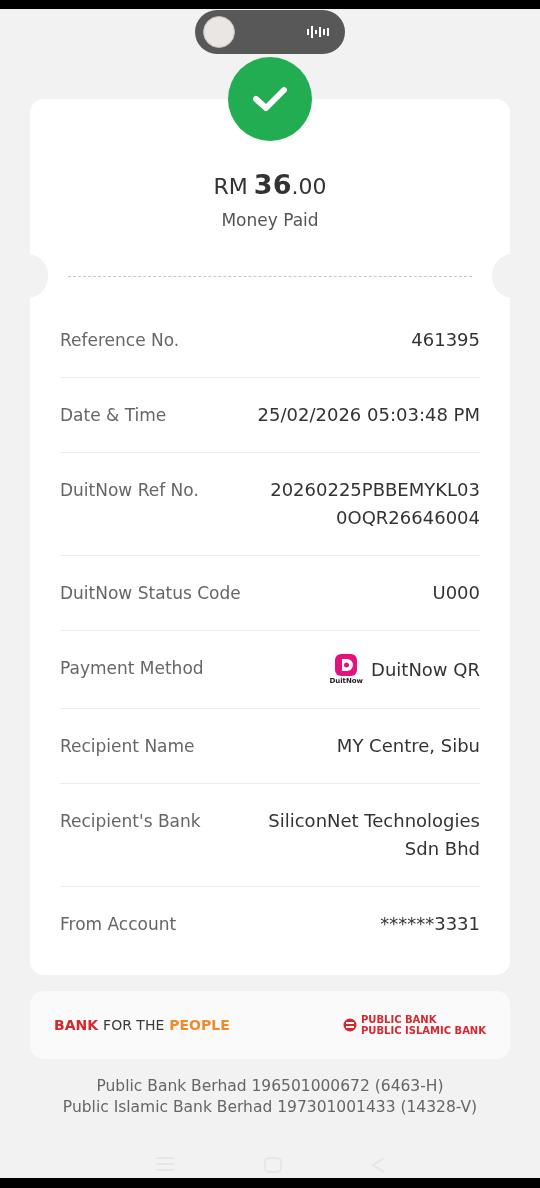  What do you see at coordinates (127, 746) in the screenshot?
I see `detail-label: Recipient Name` at bounding box center [127, 746].